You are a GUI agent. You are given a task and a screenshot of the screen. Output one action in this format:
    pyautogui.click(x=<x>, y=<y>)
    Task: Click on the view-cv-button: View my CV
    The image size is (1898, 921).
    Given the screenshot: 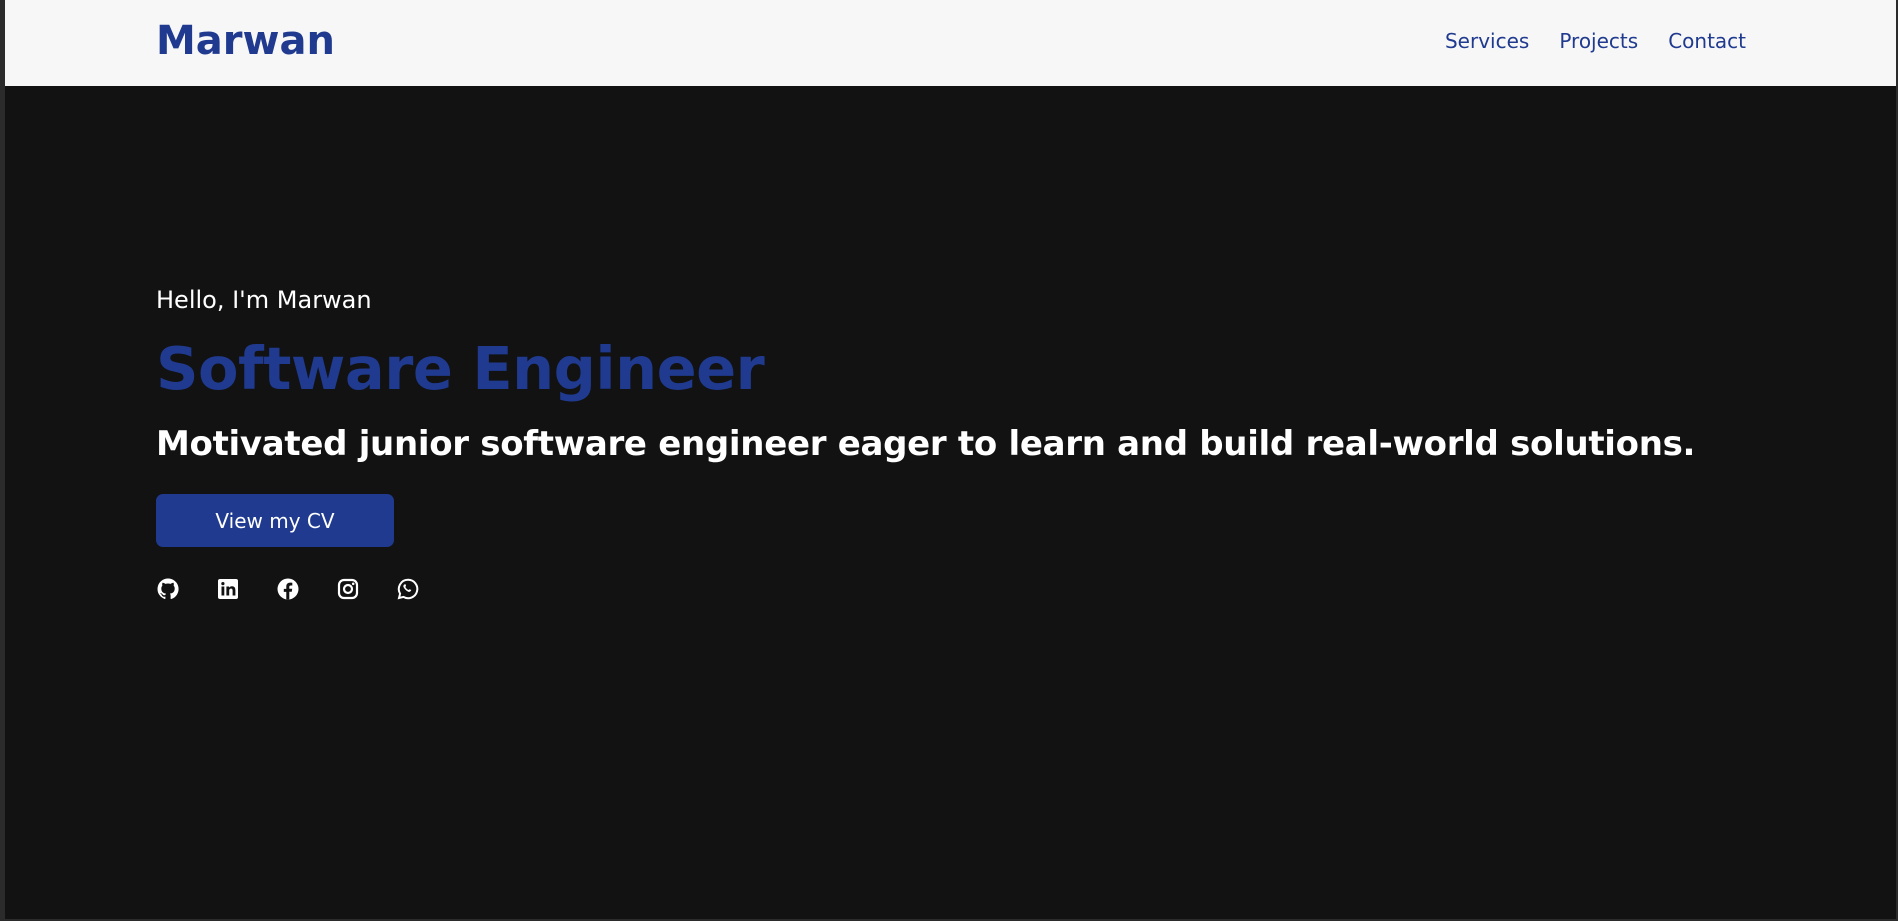 What is the action you would take?
    pyautogui.click(x=275, y=520)
    